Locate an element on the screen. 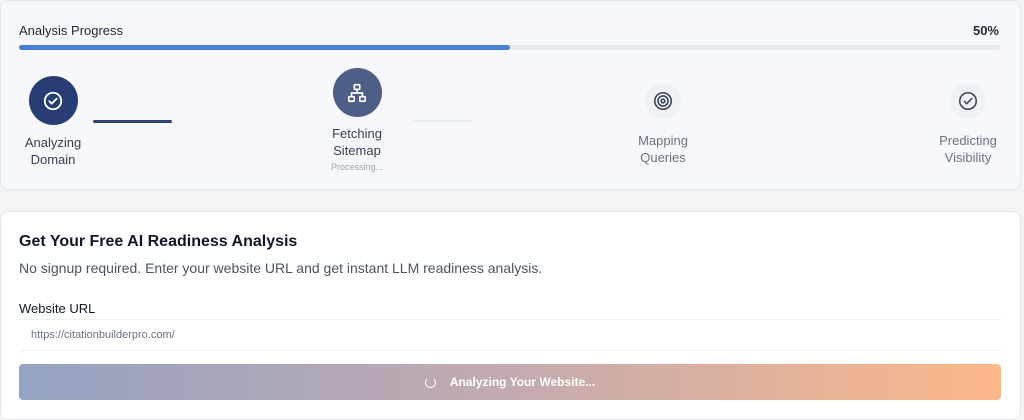 The image size is (1024, 420). step-analyzing-domain: Analyzing Domain is located at coordinates (53, 122).